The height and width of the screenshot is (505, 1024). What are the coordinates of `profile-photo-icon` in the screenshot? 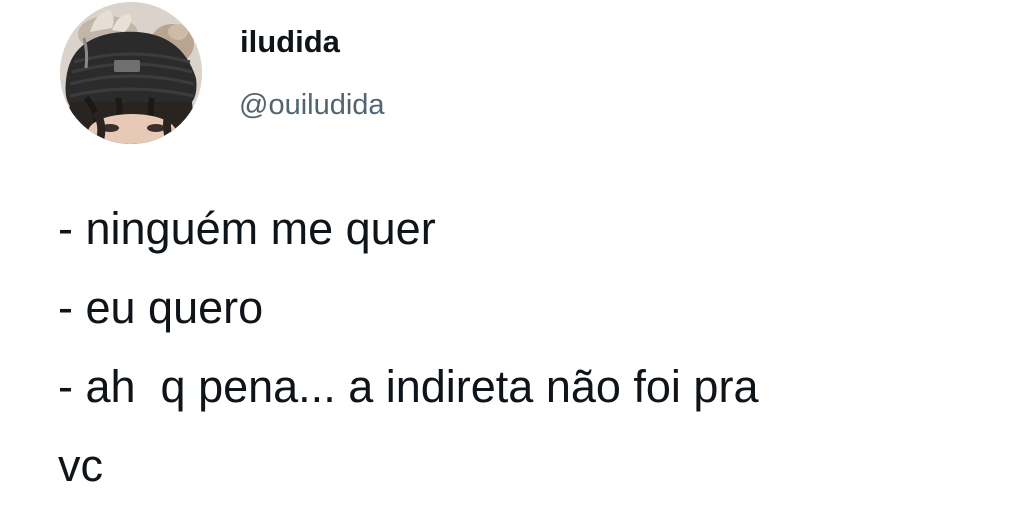 It's located at (131, 73).